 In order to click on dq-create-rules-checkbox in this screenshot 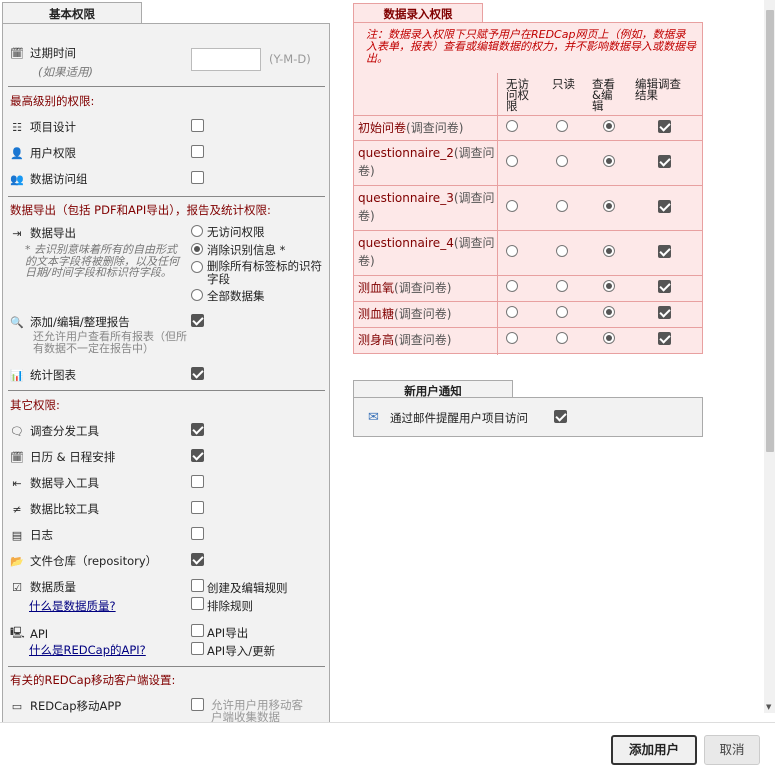, I will do `click(197, 585)`.